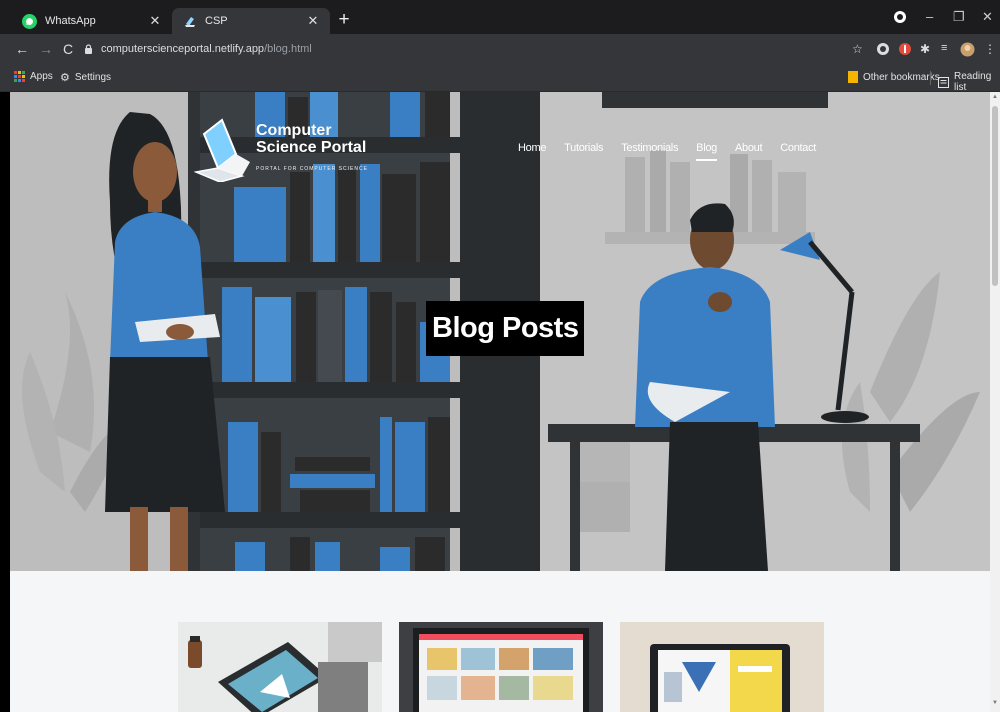  Describe the element at coordinates (927, 49) in the screenshot. I see `puzzle-extensions-icon: ✱` at that location.